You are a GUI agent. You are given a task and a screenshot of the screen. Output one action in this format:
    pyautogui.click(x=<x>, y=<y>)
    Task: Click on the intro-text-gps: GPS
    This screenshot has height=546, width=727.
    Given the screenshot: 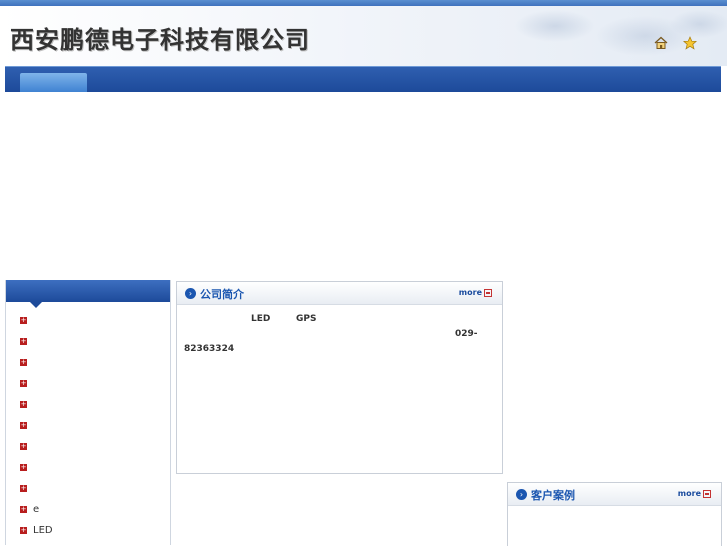 What is the action you would take?
    pyautogui.click(x=306, y=319)
    